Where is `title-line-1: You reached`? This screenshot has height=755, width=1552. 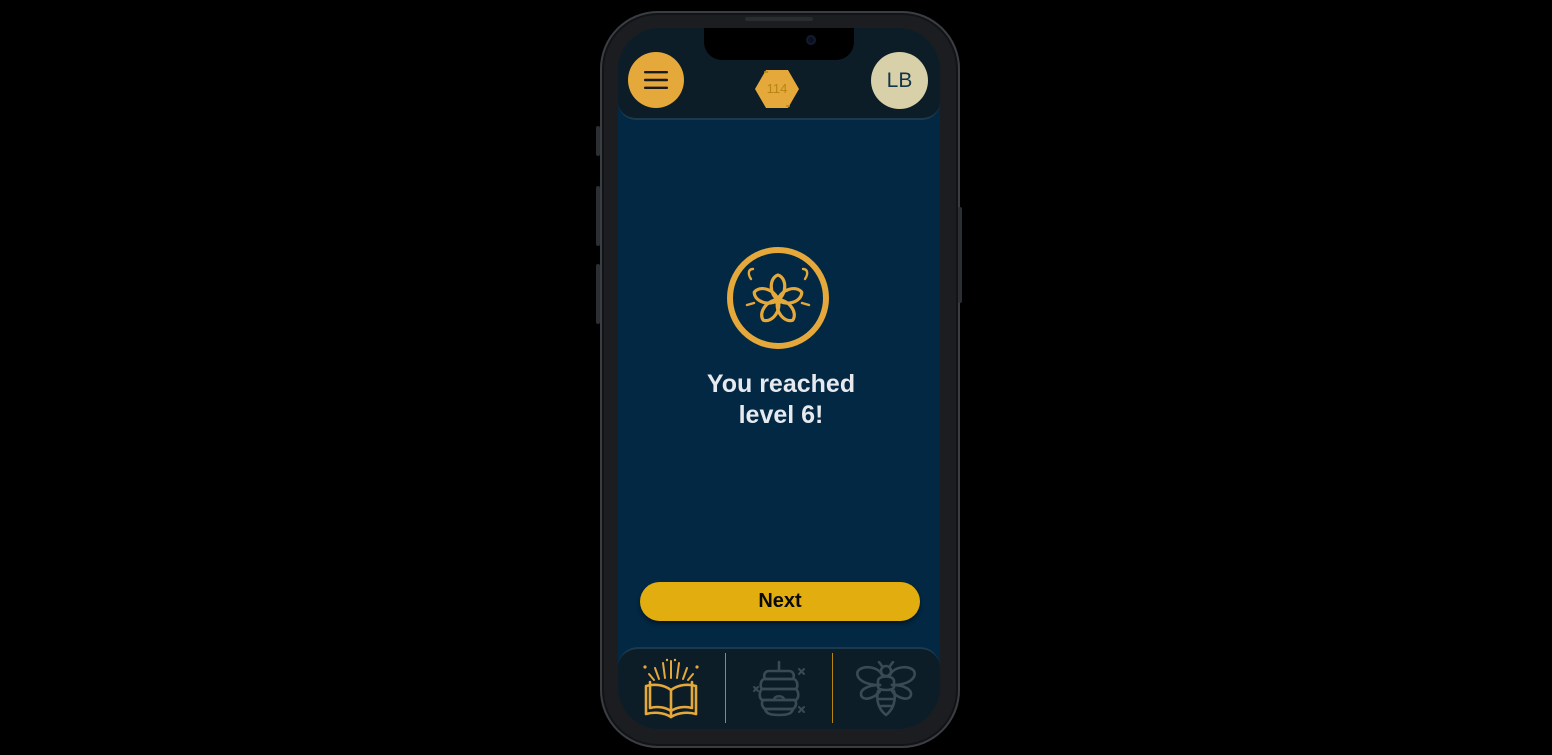 title-line-1: You reached is located at coordinates (781, 384).